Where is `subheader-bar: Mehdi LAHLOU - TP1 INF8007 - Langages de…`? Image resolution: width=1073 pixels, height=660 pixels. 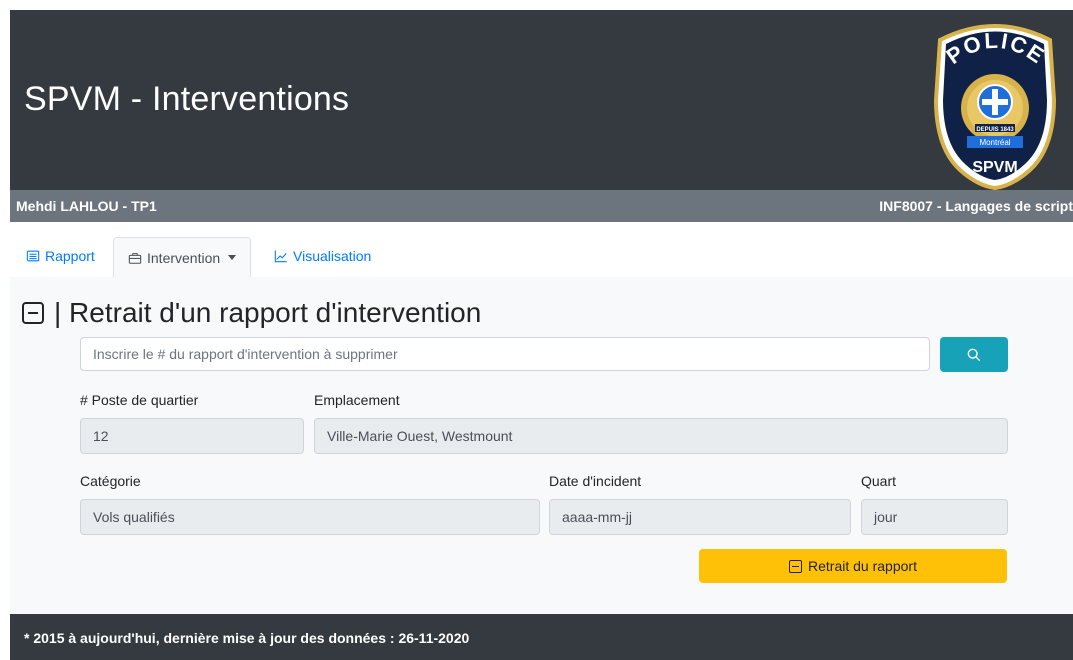 subheader-bar: Mehdi LAHLOU - TP1 INF8007 - Langages de… is located at coordinates (541, 206).